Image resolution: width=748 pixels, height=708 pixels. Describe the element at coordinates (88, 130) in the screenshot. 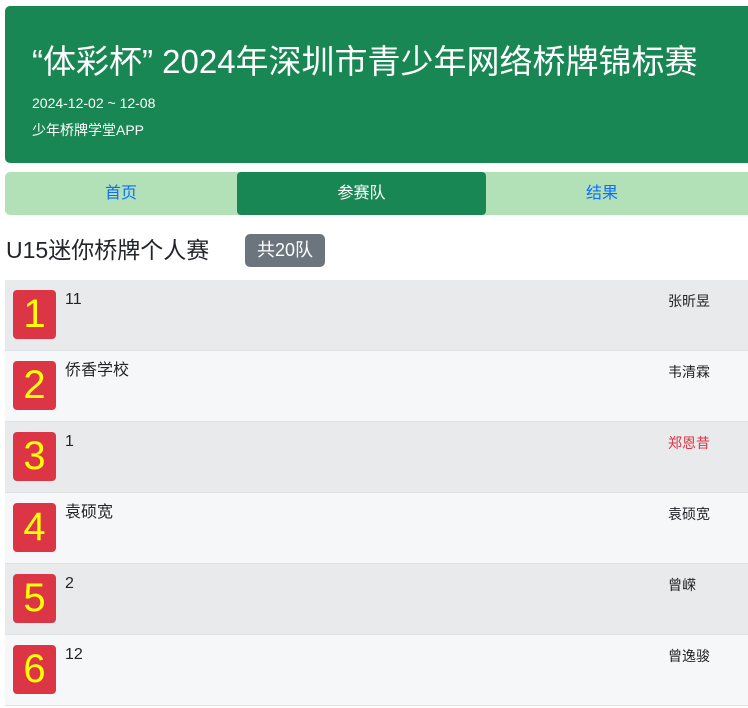

I see `organizer-label: 少年桥牌学堂APP` at that location.